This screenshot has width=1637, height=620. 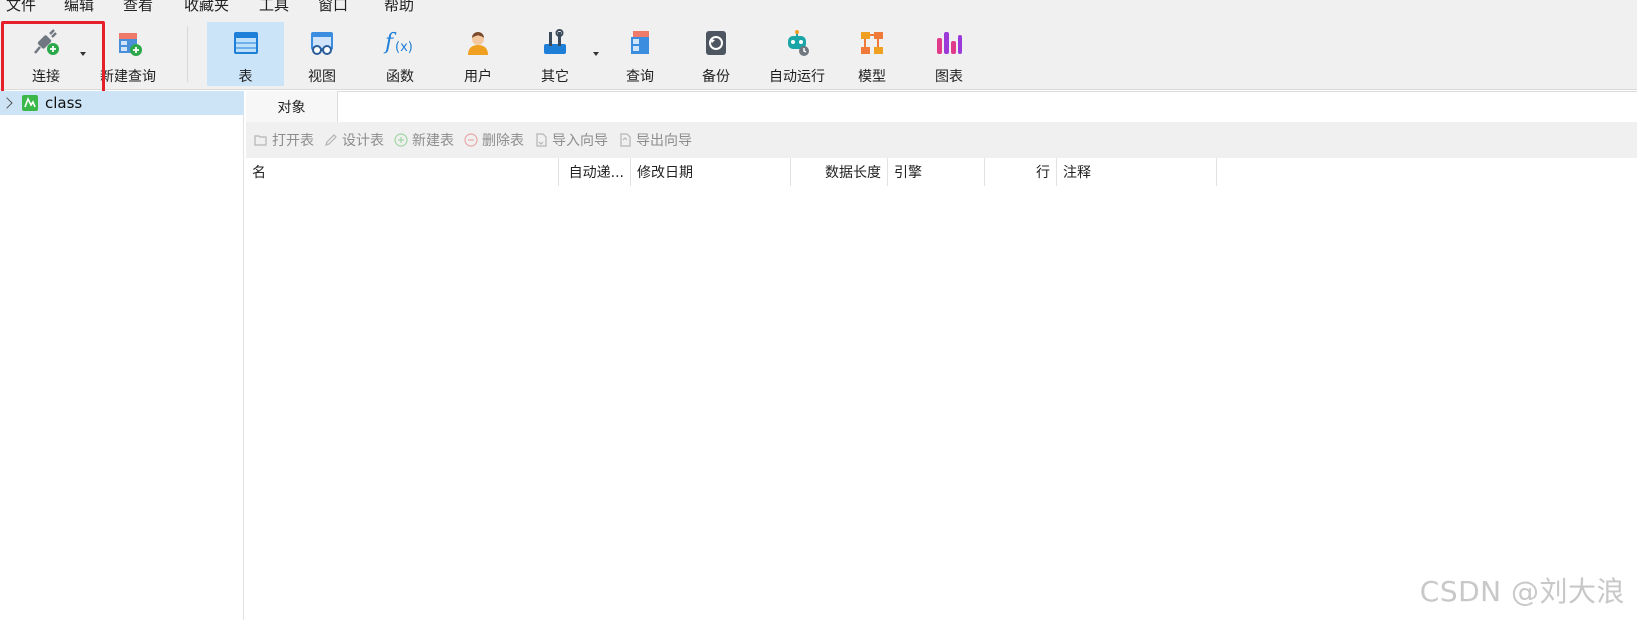 I want to click on backup-restore-icon, so click(x=716, y=42).